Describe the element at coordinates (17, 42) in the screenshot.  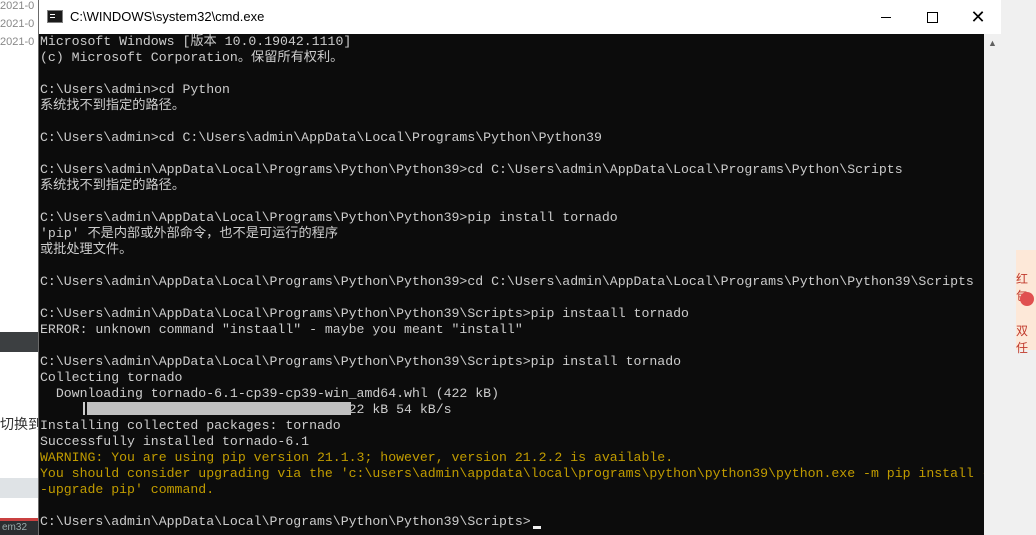
I see `background-date-3: 2021-0` at that location.